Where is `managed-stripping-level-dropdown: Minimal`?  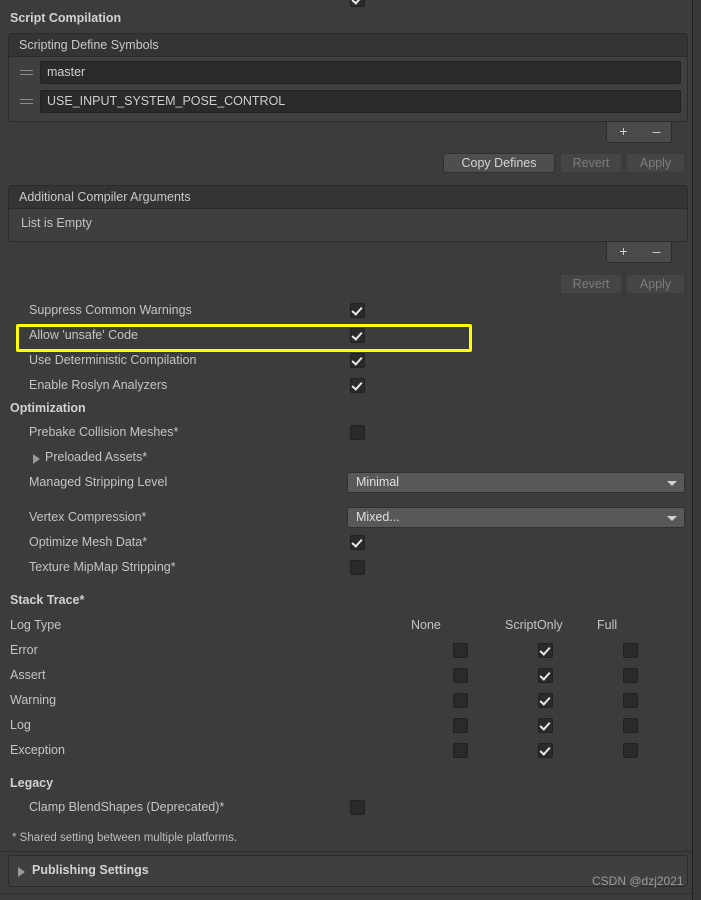
managed-stripping-level-dropdown: Minimal is located at coordinates (516, 482).